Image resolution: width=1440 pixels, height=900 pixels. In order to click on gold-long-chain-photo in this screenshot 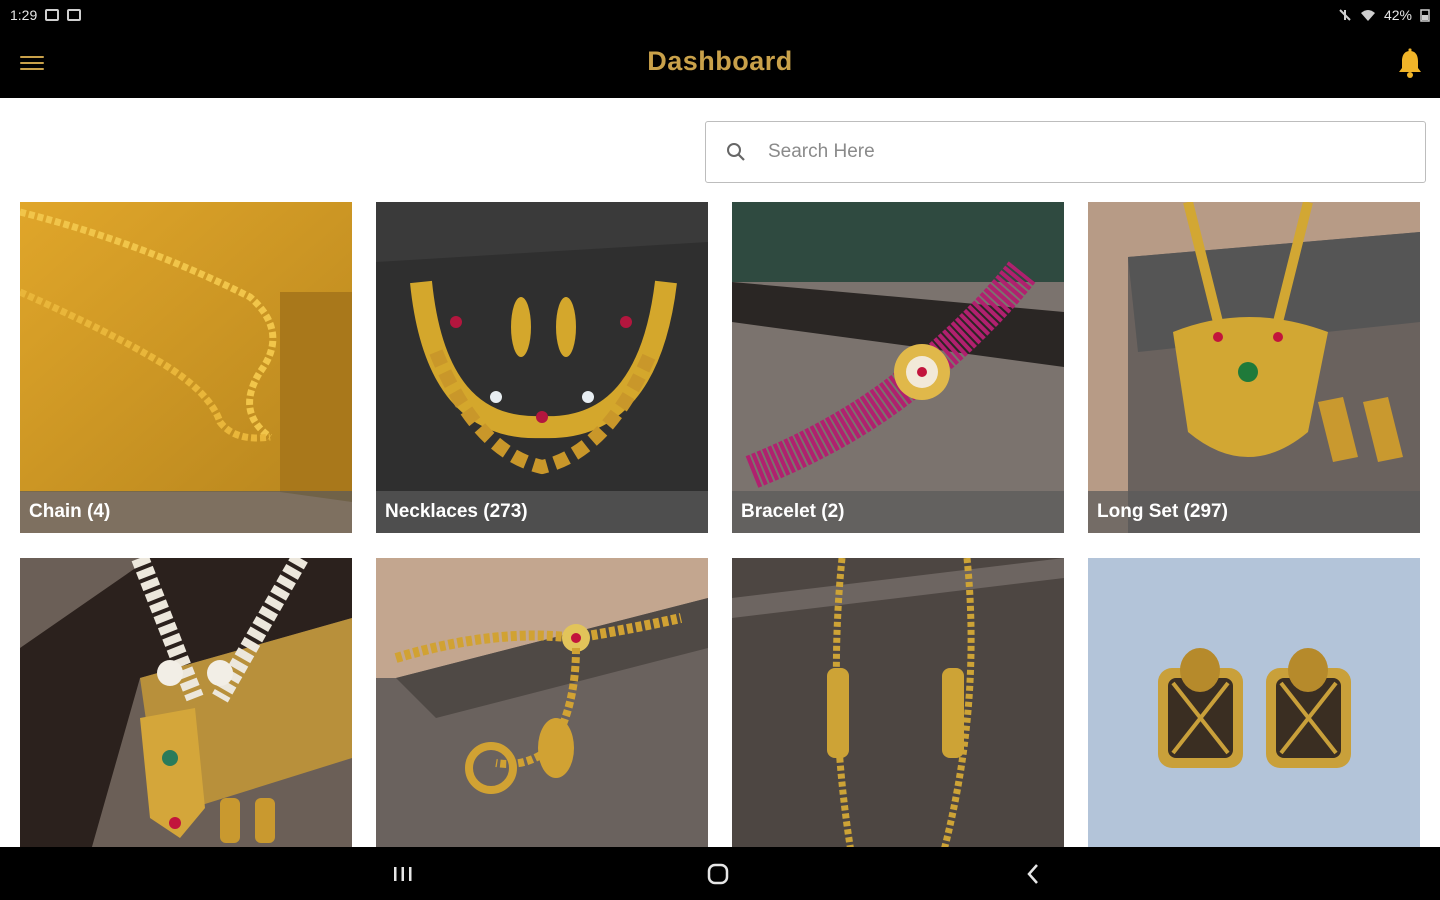, I will do `click(898, 702)`.